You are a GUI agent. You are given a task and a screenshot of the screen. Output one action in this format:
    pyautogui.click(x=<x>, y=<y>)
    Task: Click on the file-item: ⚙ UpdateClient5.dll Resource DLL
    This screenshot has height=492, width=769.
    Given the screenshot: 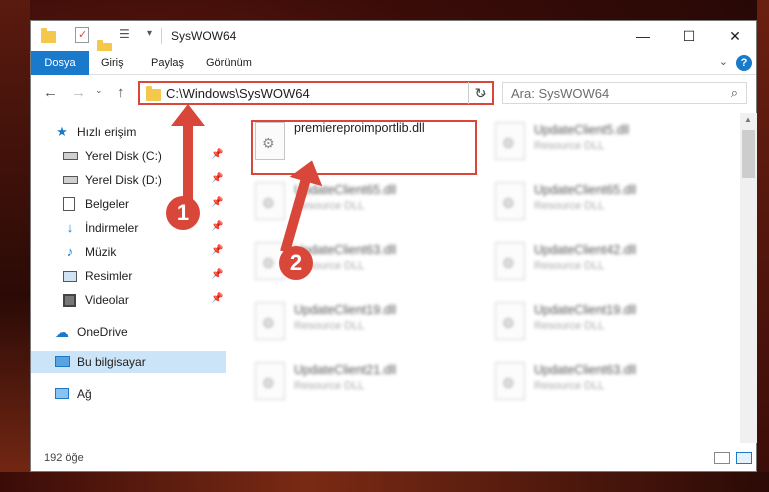 What is the action you would take?
    pyautogui.click(x=602, y=144)
    